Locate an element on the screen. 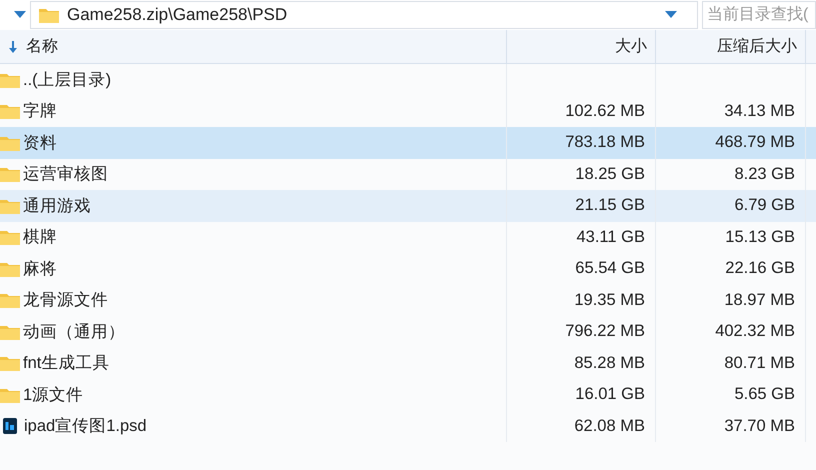 Image resolution: width=816 pixels, height=470 pixels. file-name: 1源文件 is located at coordinates (53, 395).